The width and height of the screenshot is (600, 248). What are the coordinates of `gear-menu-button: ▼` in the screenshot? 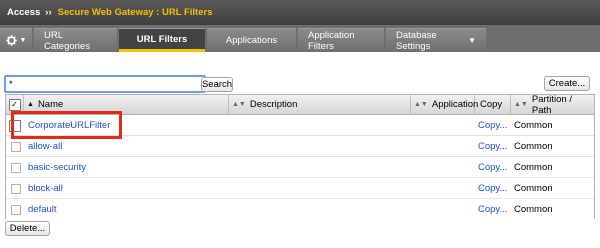 It's located at (16, 40).